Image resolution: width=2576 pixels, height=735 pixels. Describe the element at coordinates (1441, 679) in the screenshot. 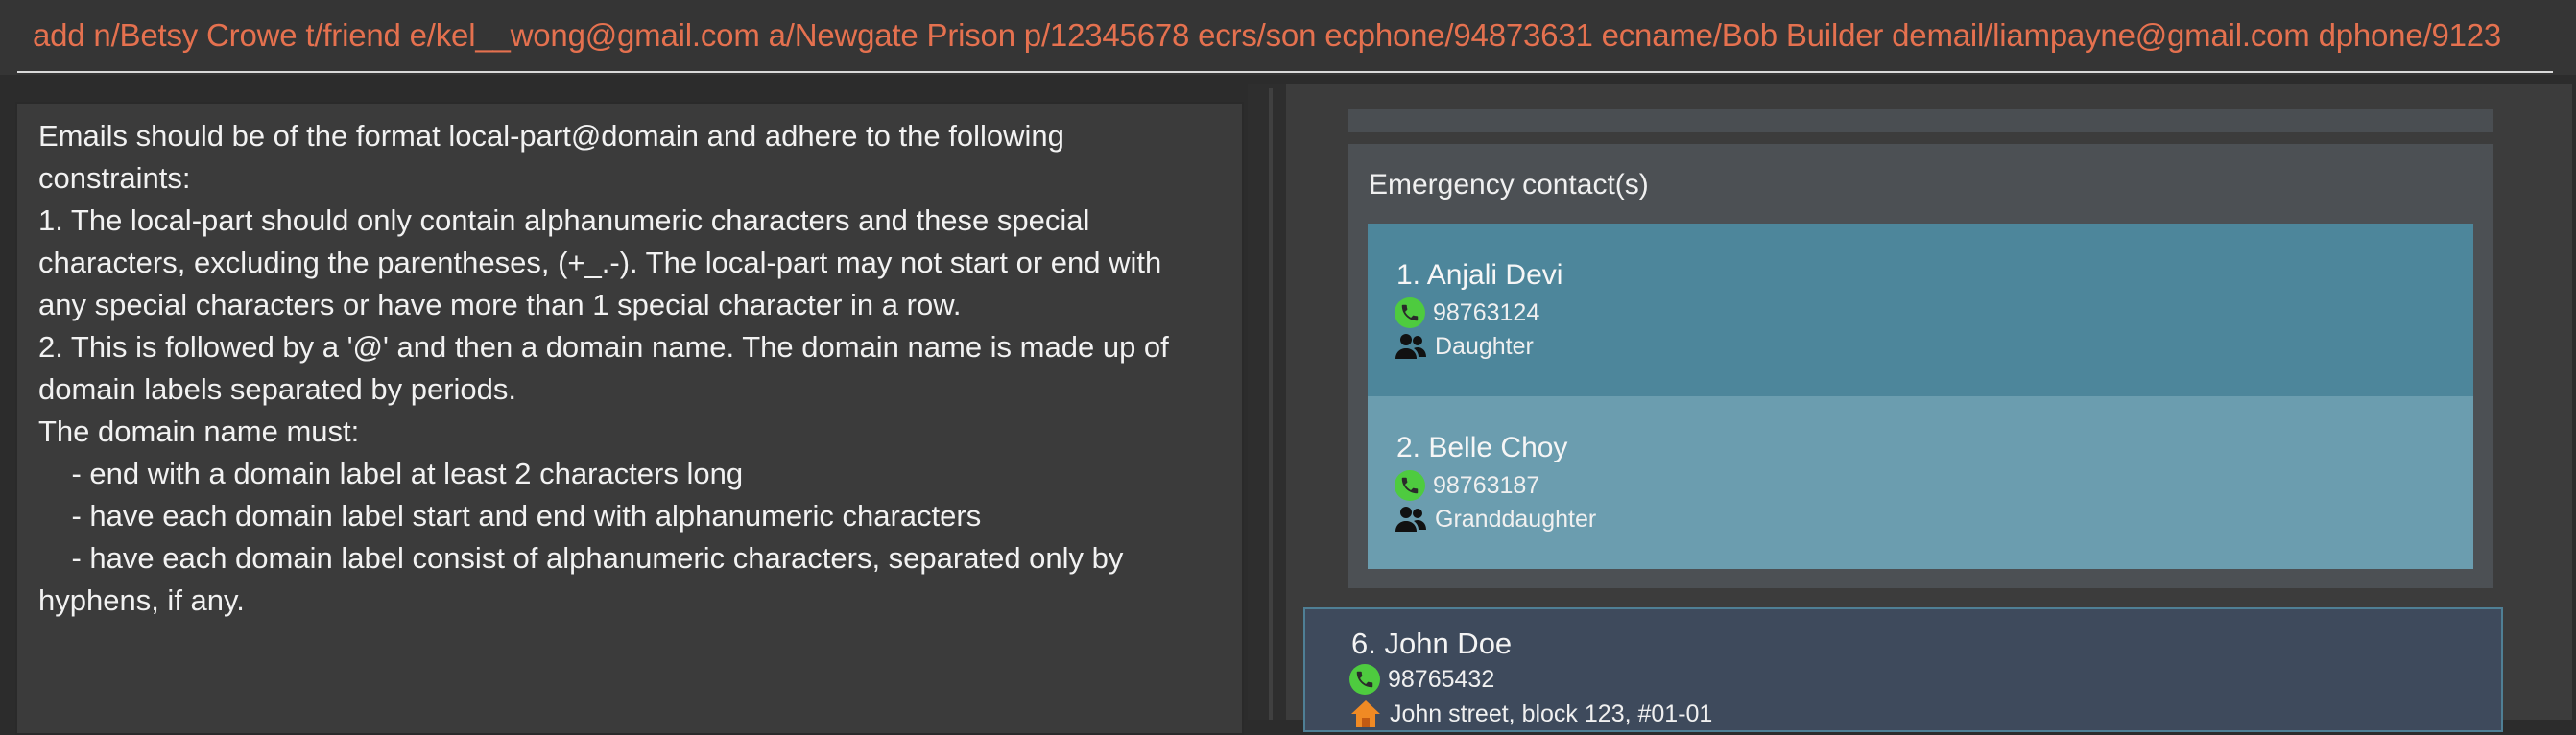

I see `person-phone: 98765432` at that location.